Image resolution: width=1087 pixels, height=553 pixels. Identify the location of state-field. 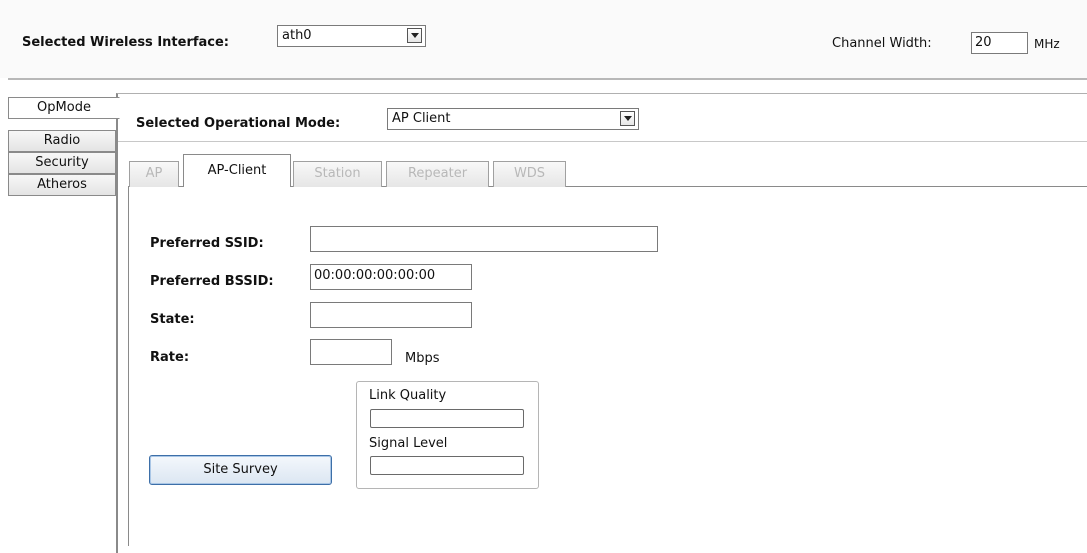
(391, 315).